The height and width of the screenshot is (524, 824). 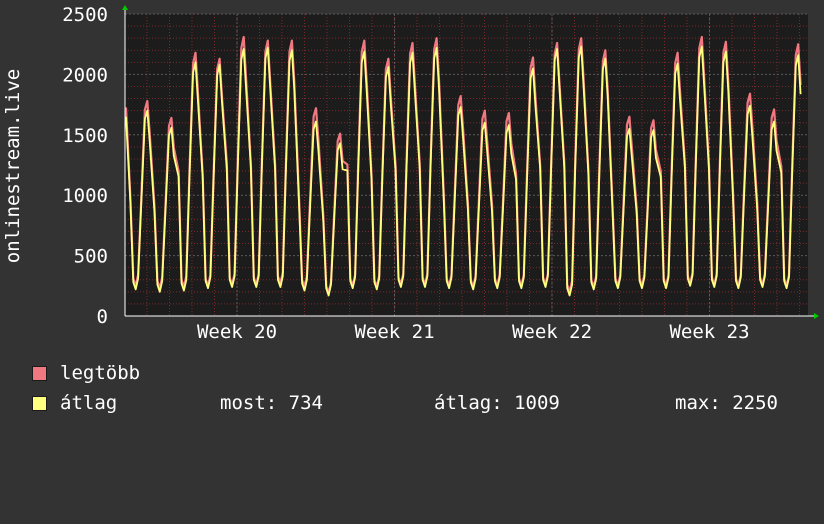 What do you see at coordinates (552, 332) in the screenshot?
I see `x-tick-label: Week 22` at bounding box center [552, 332].